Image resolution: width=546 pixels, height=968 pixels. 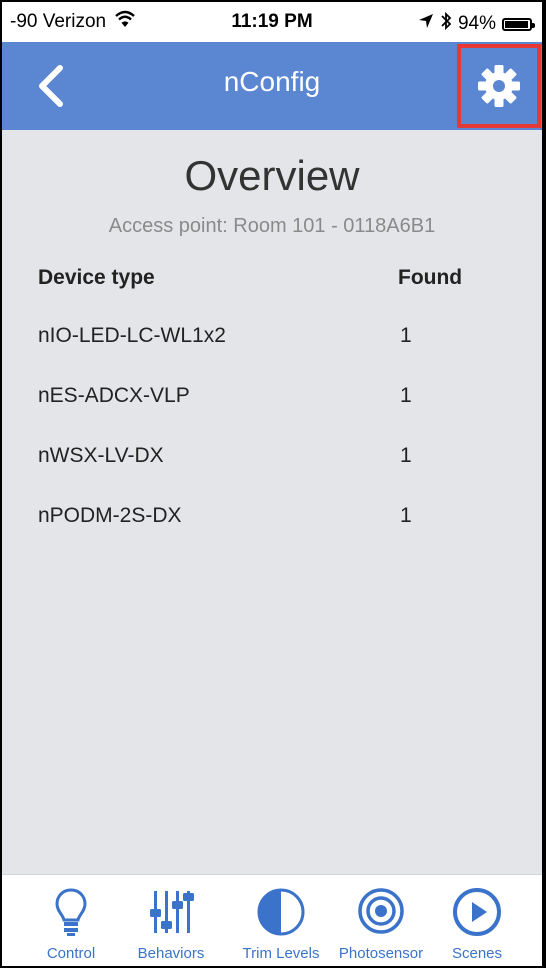 I want to click on gear-icon, so click(x=499, y=86).